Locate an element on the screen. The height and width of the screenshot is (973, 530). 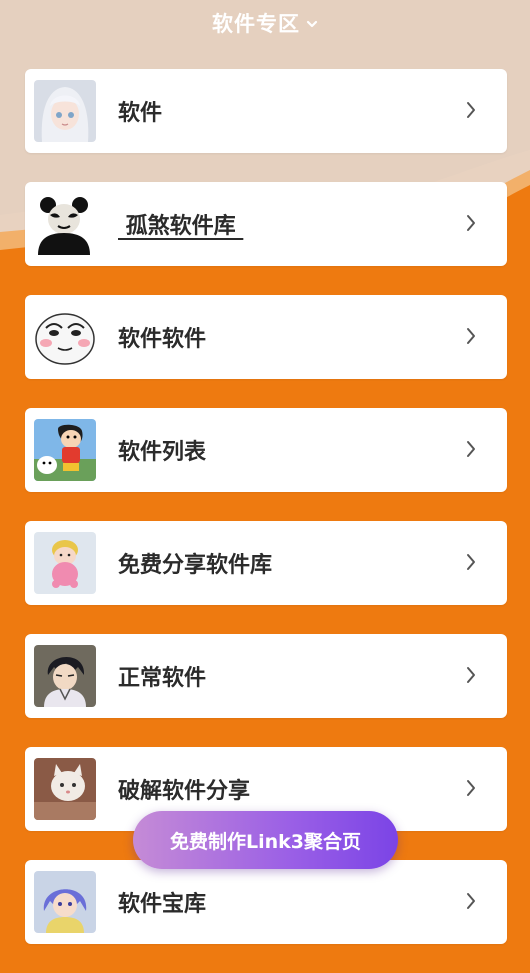
list-item: 免费分享软件库 is located at coordinates (266, 563).